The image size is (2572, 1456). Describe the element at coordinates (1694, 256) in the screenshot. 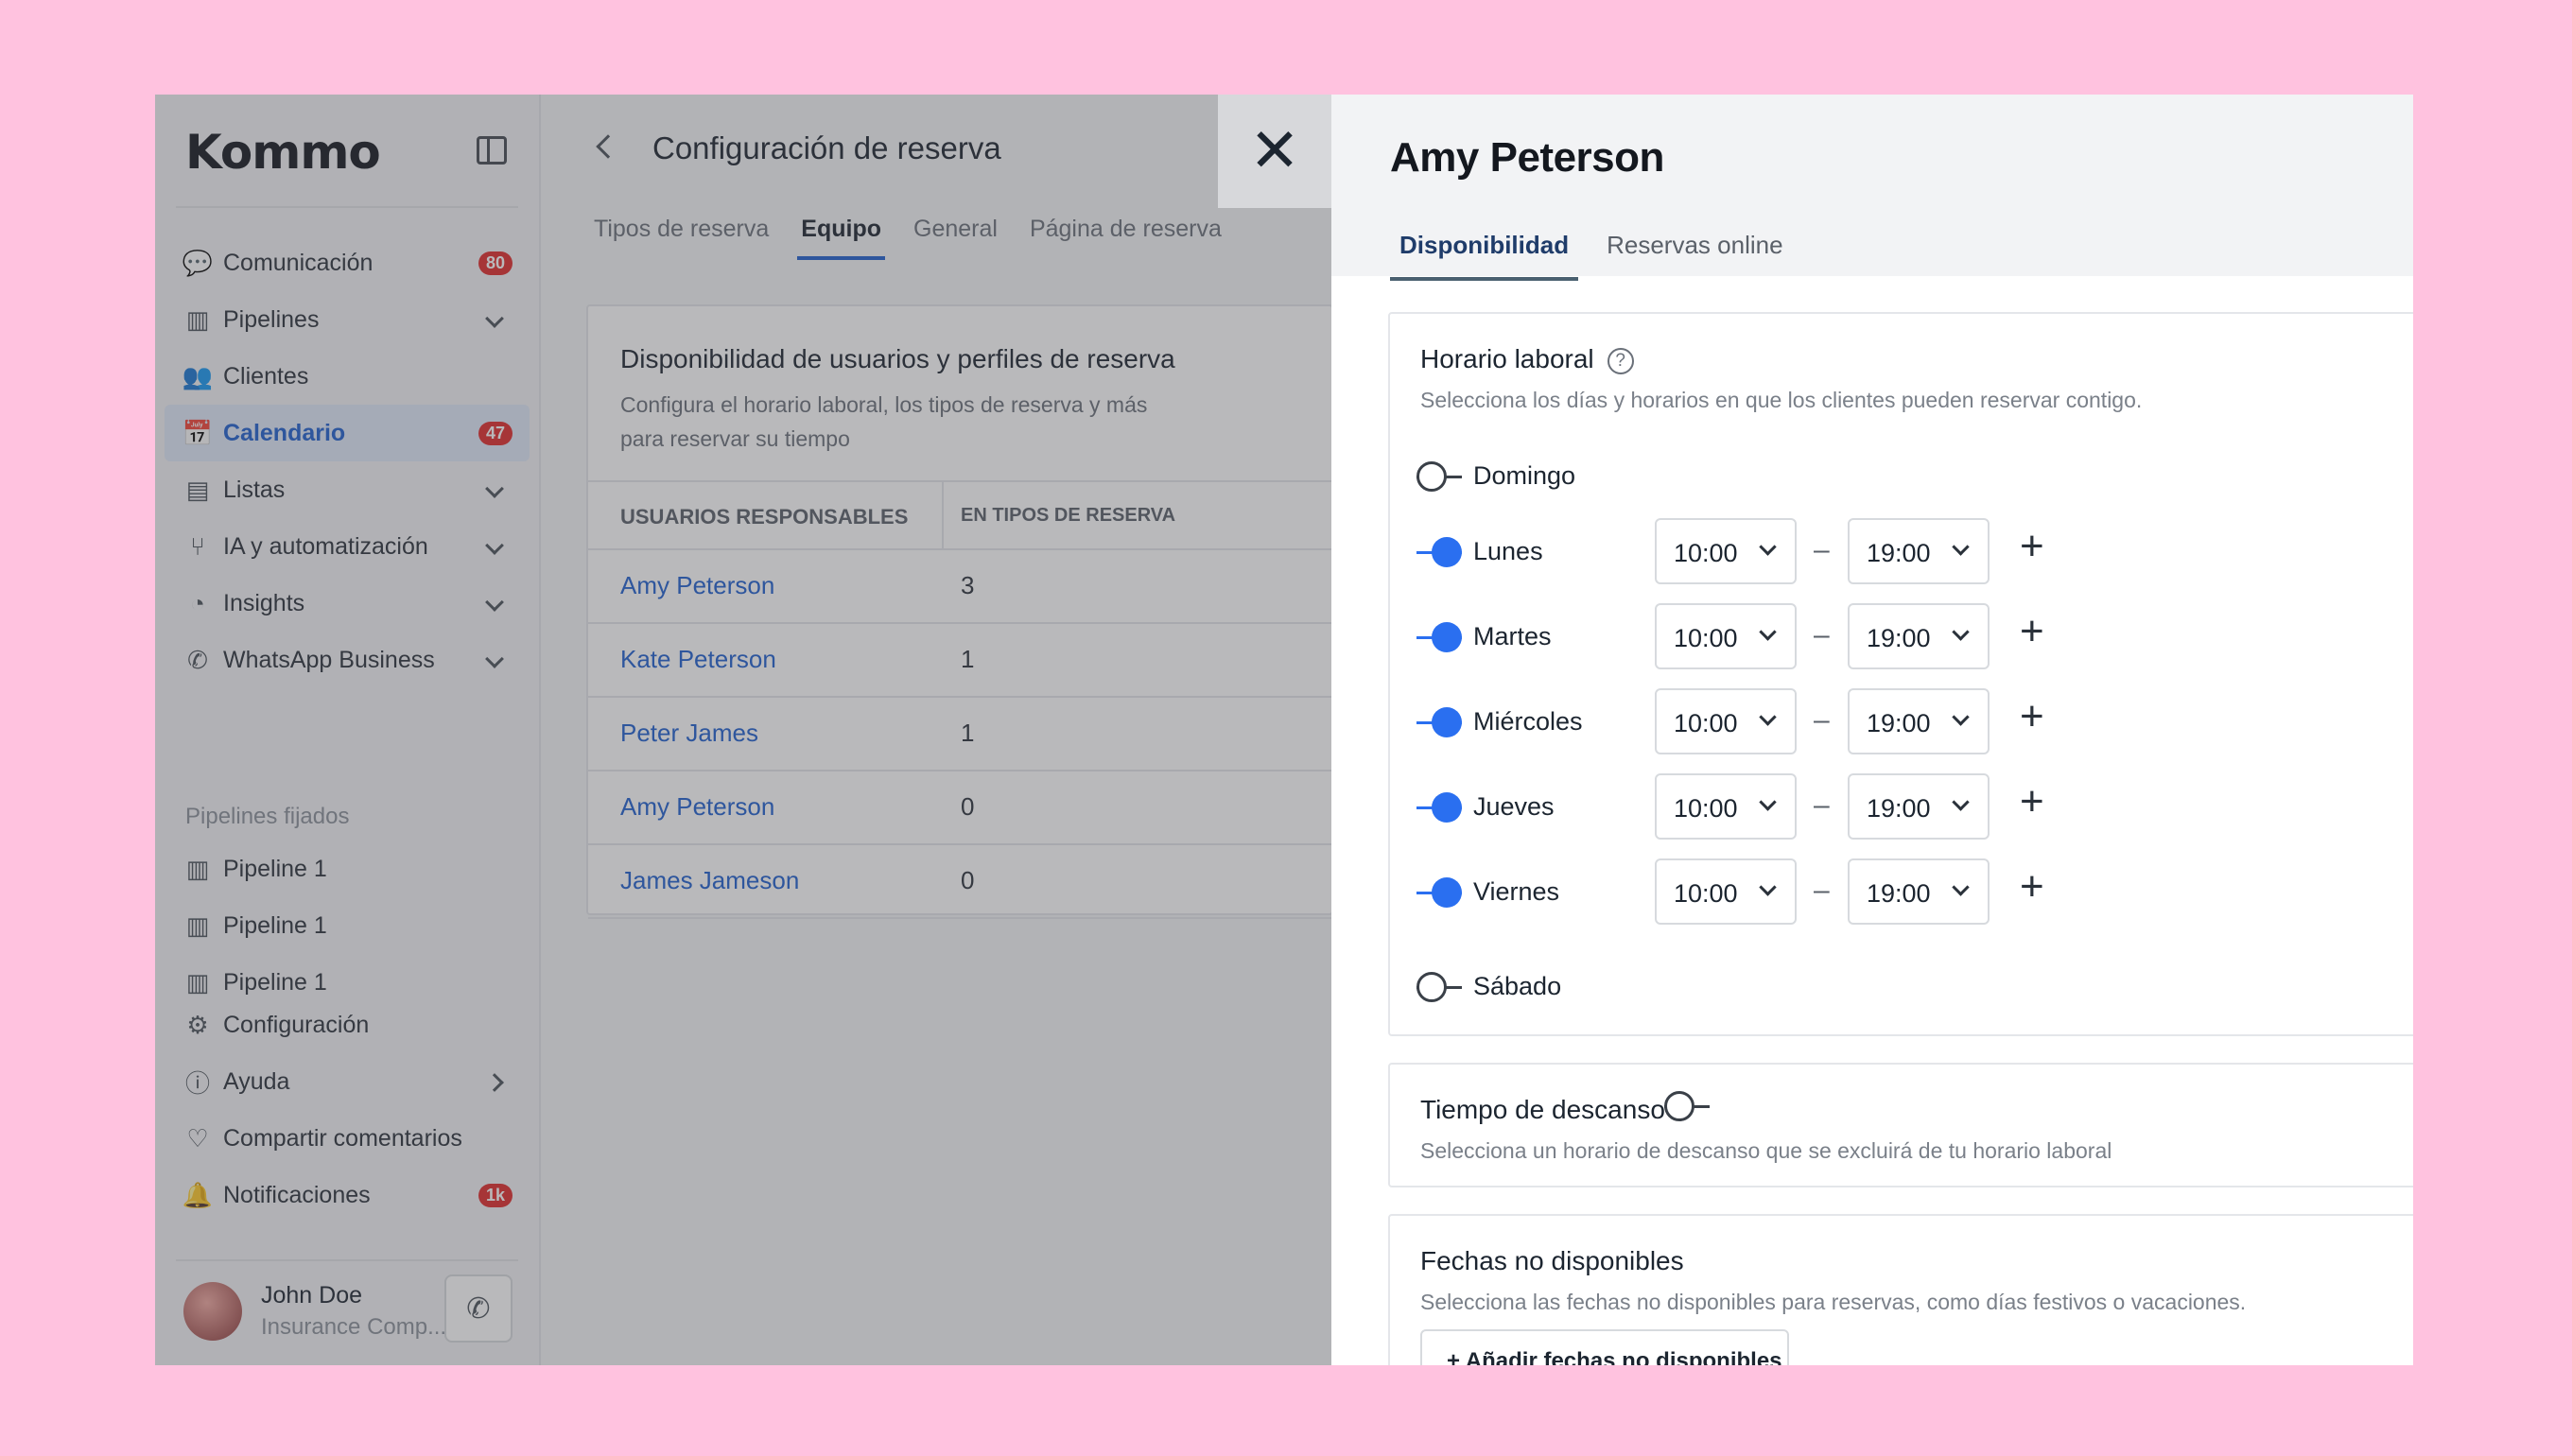

I see `tab-reservas-online: Reservas online` at that location.